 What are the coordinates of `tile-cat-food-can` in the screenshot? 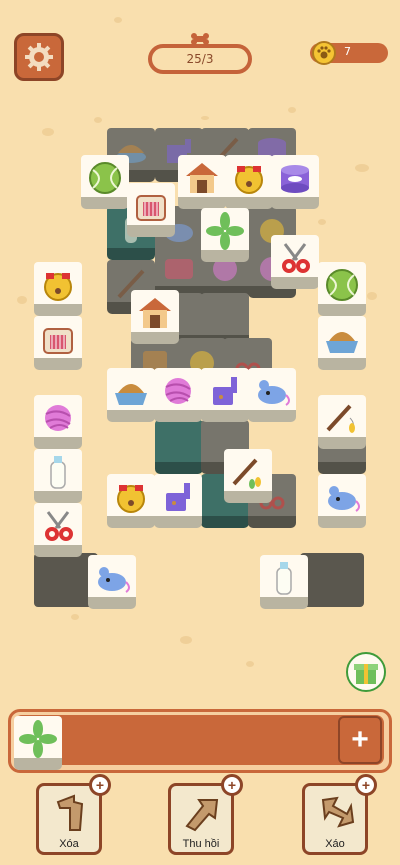 It's located at (295, 182).